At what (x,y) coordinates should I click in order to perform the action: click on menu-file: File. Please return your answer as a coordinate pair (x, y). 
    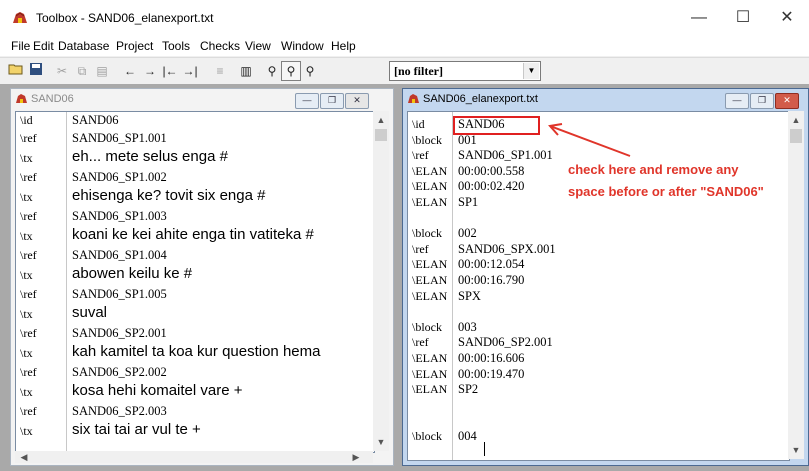
    Looking at the image, I should click on (20, 46).